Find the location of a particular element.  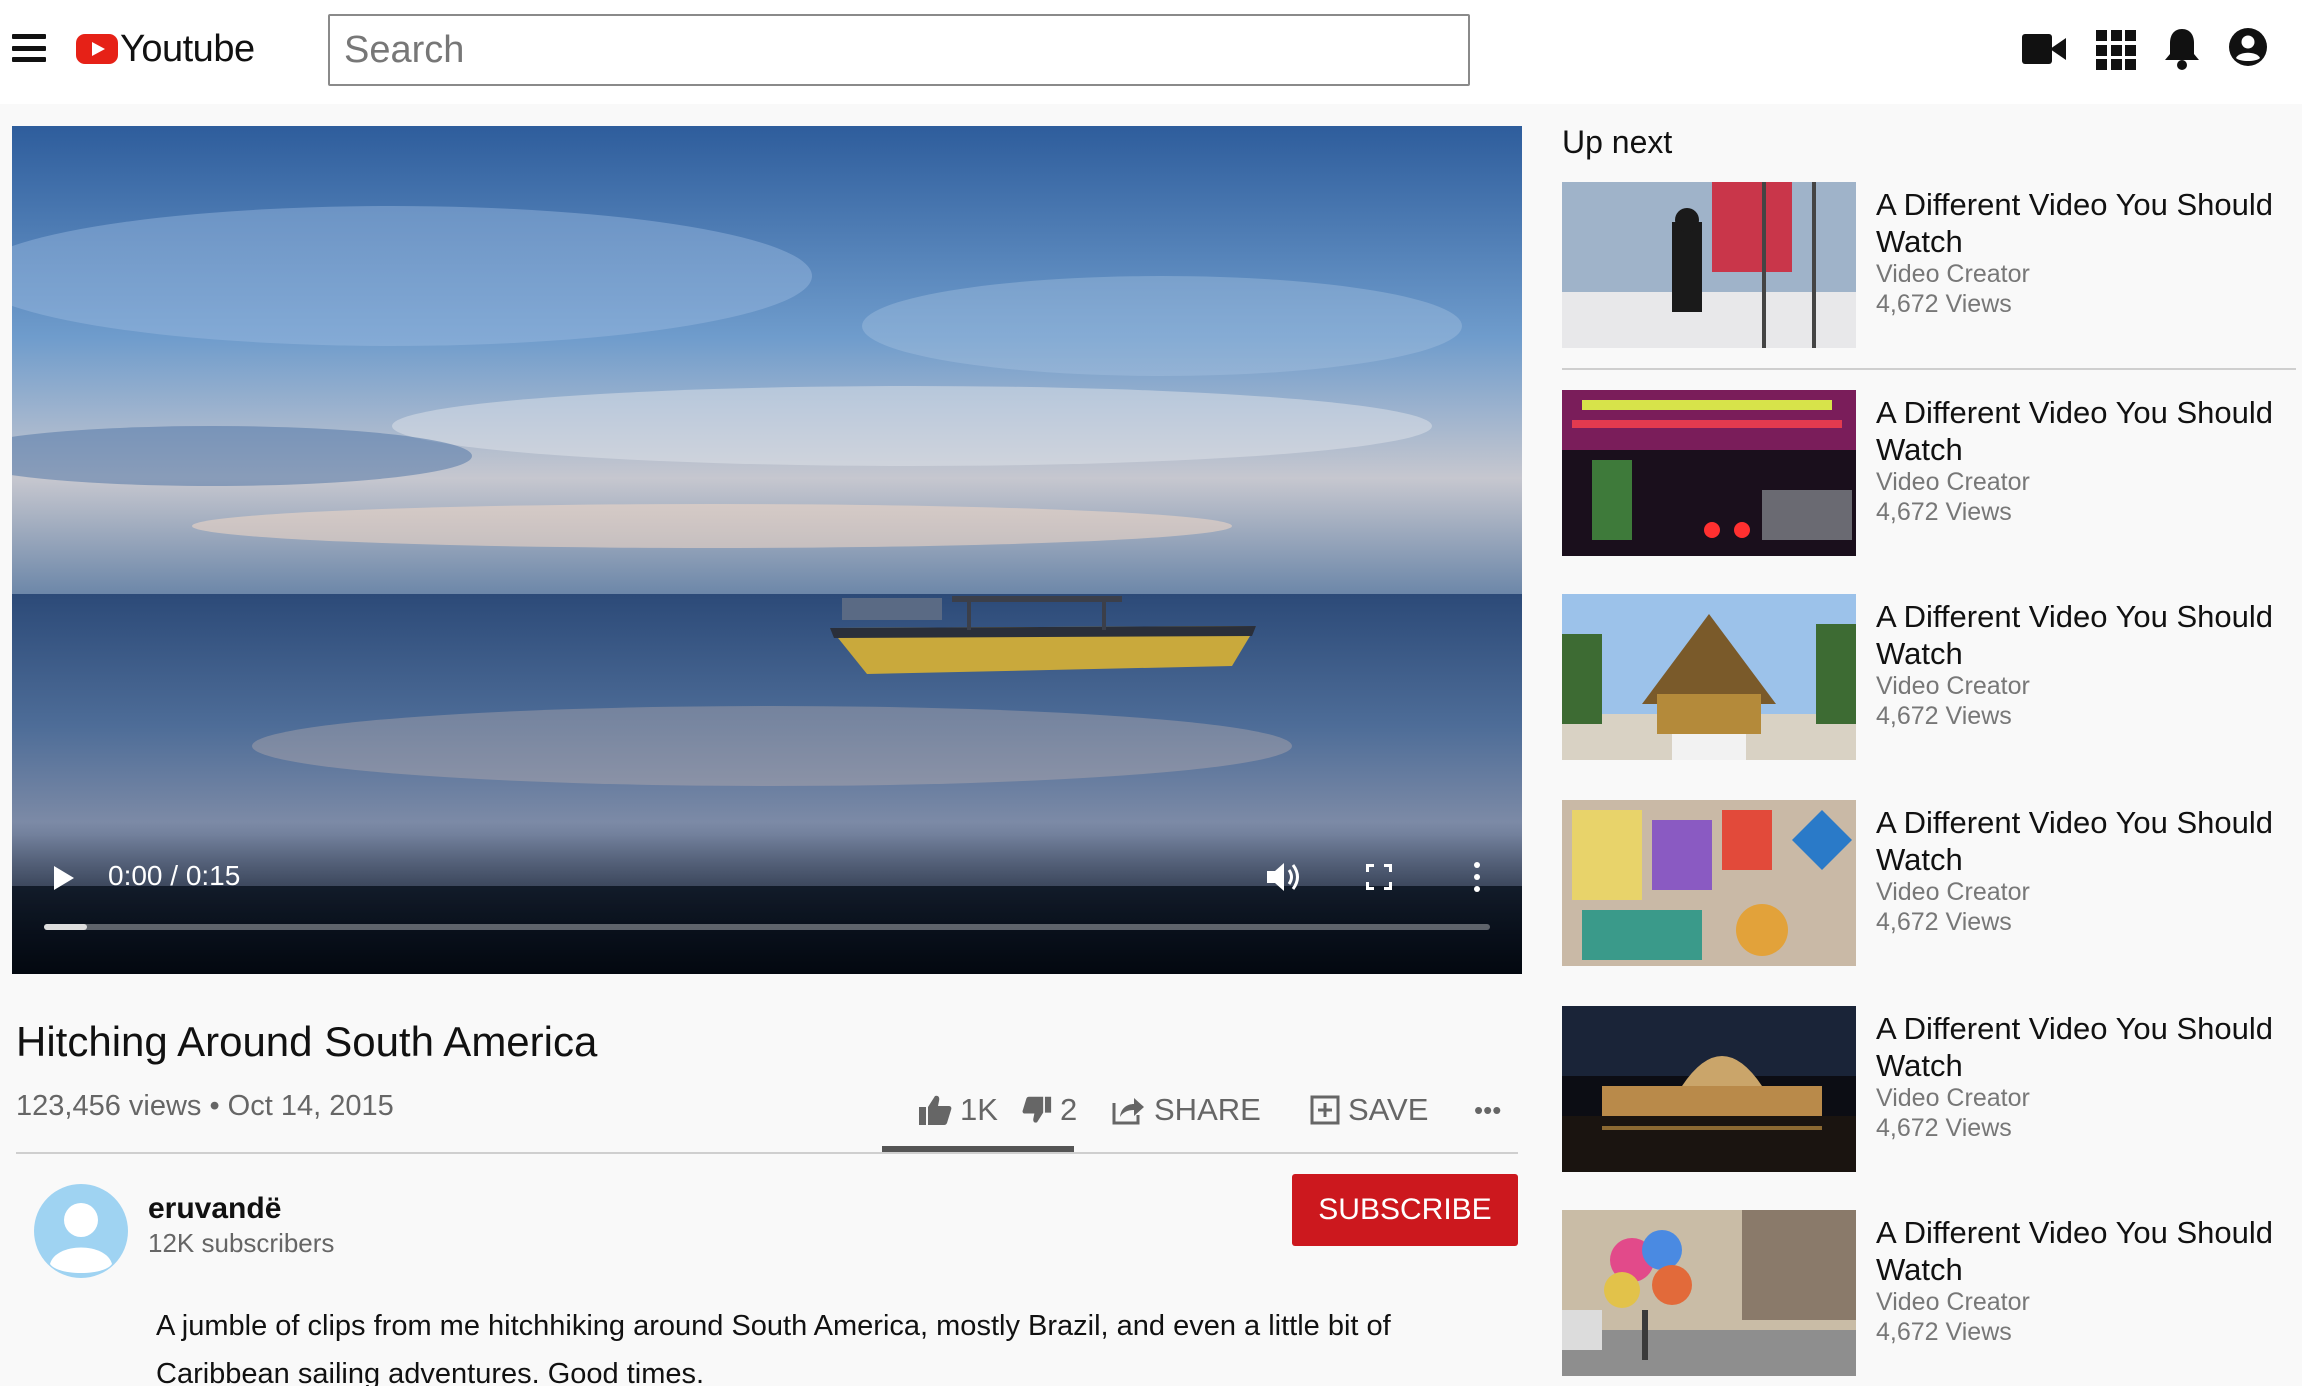

channel-avatar is located at coordinates (81, 1231).